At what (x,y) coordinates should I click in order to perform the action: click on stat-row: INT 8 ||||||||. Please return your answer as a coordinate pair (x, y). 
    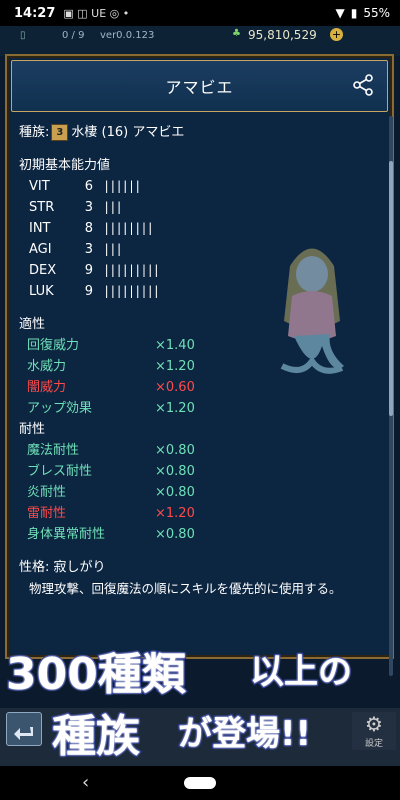
    Looking at the image, I should click on (199, 228).